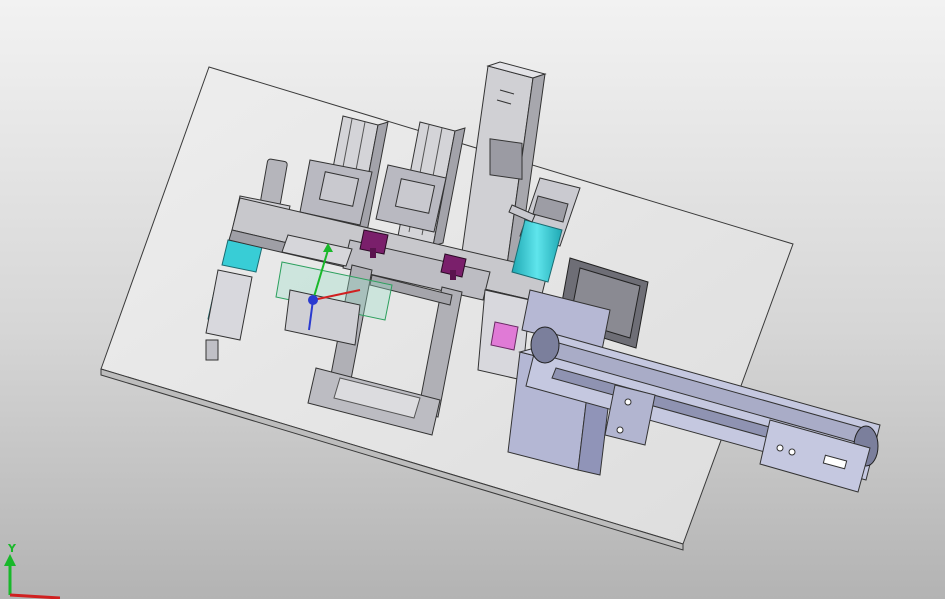  What do you see at coordinates (34, 596) in the screenshot?
I see `x-axis-line` at bounding box center [34, 596].